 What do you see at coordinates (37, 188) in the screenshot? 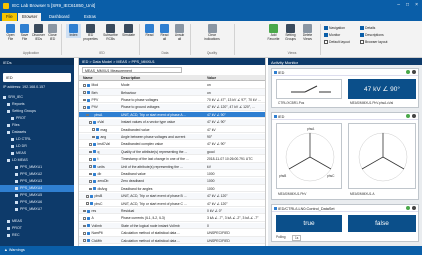
I see `tree-node-selected: PPS_MMXU4` at bounding box center [37, 188].